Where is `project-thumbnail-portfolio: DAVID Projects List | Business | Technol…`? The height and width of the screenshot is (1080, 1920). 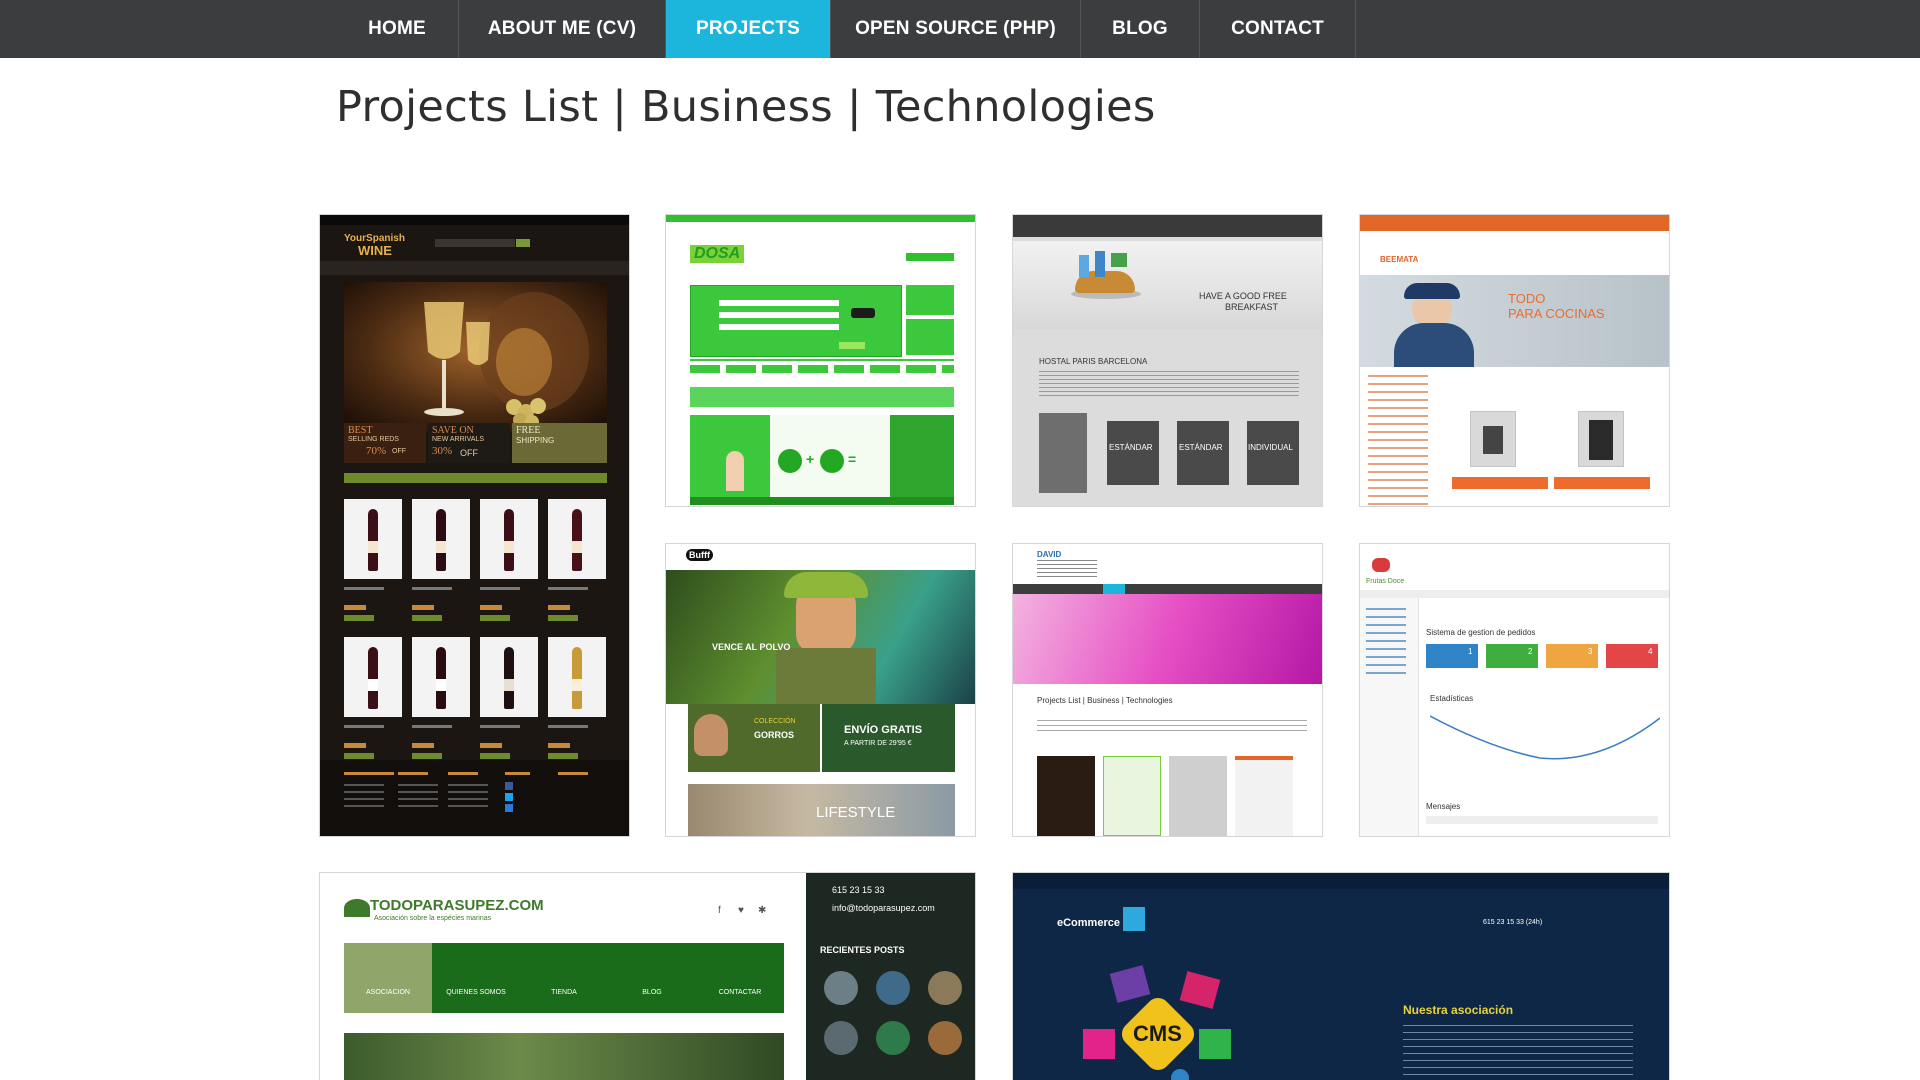
project-thumbnail-portfolio: DAVID Projects List | Business | Technol… is located at coordinates (1167, 690).